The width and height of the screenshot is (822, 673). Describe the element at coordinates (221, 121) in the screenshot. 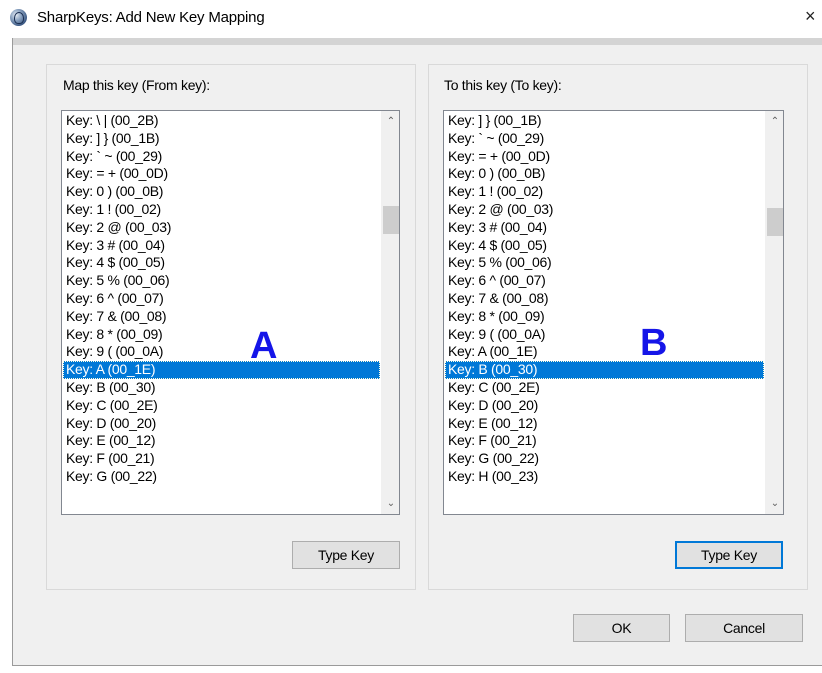

I see `list-item: Key: \ | (00_2B)` at that location.